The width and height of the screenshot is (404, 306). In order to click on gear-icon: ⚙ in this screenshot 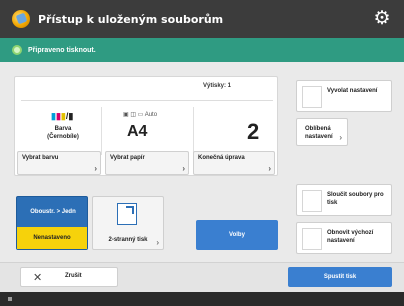, I will do `click(382, 19)`.